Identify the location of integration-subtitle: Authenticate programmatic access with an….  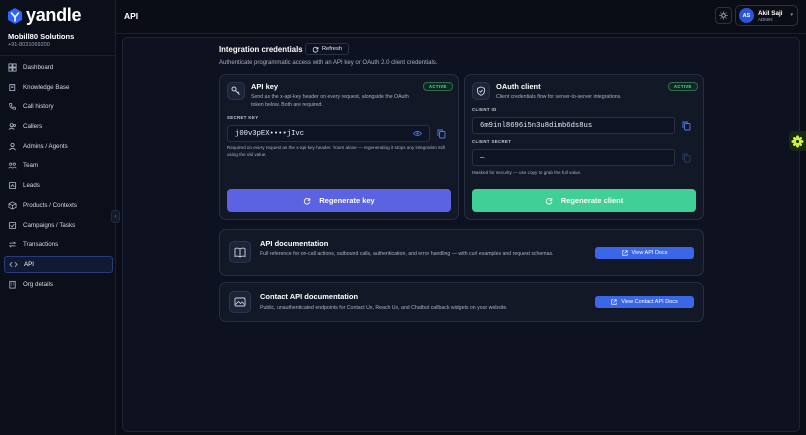
(328, 63).